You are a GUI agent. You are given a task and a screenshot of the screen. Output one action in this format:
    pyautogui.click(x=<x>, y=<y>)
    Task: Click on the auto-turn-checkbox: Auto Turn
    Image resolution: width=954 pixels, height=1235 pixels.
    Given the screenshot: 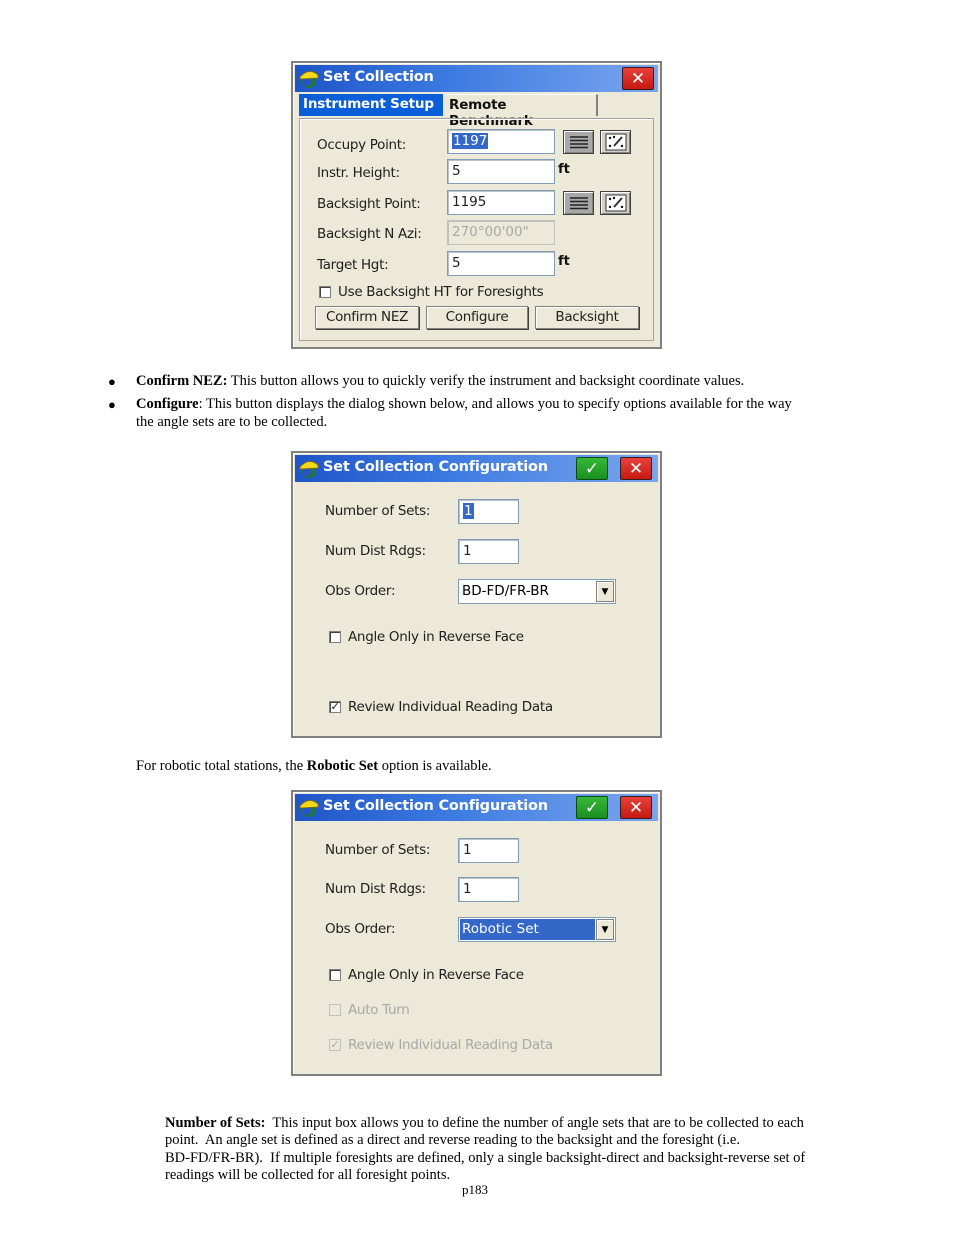 What is the action you would take?
    pyautogui.click(x=369, y=1010)
    